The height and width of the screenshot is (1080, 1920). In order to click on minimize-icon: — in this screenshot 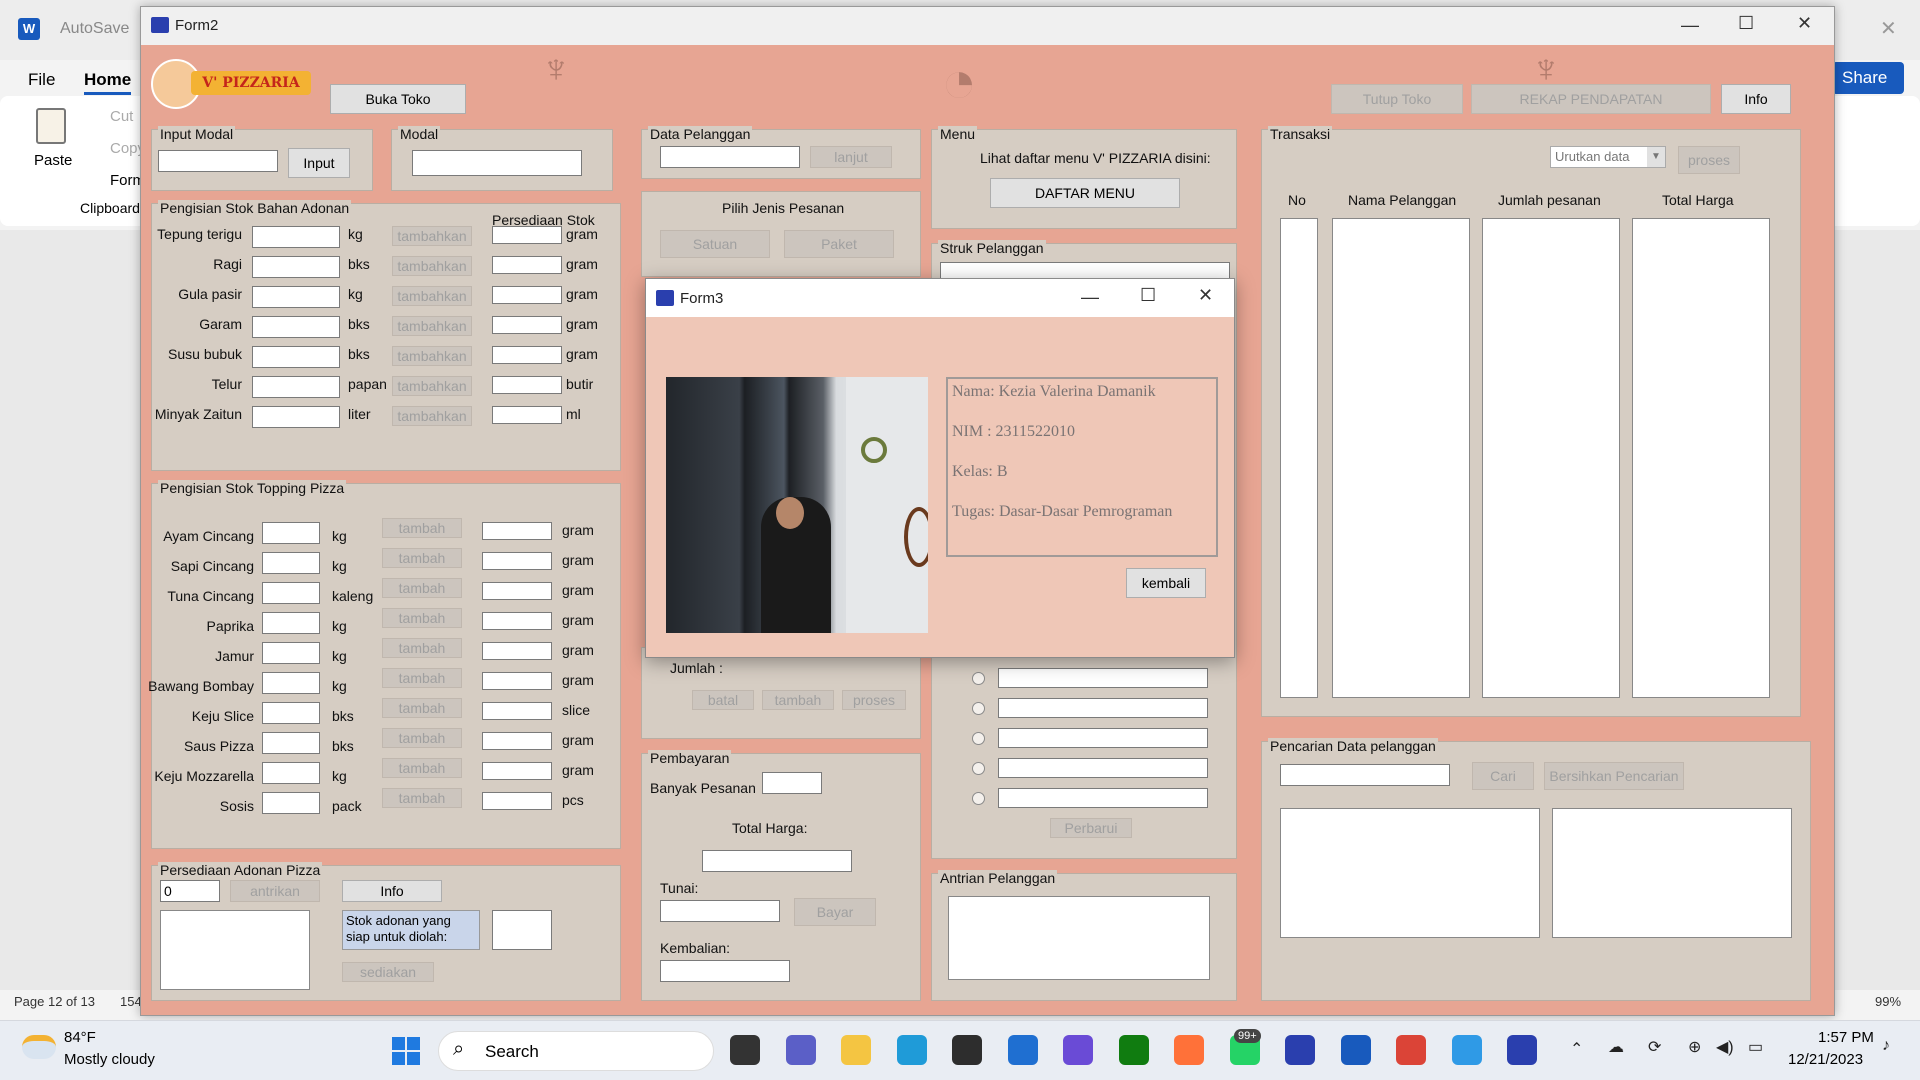, I will do `click(1690, 25)`.